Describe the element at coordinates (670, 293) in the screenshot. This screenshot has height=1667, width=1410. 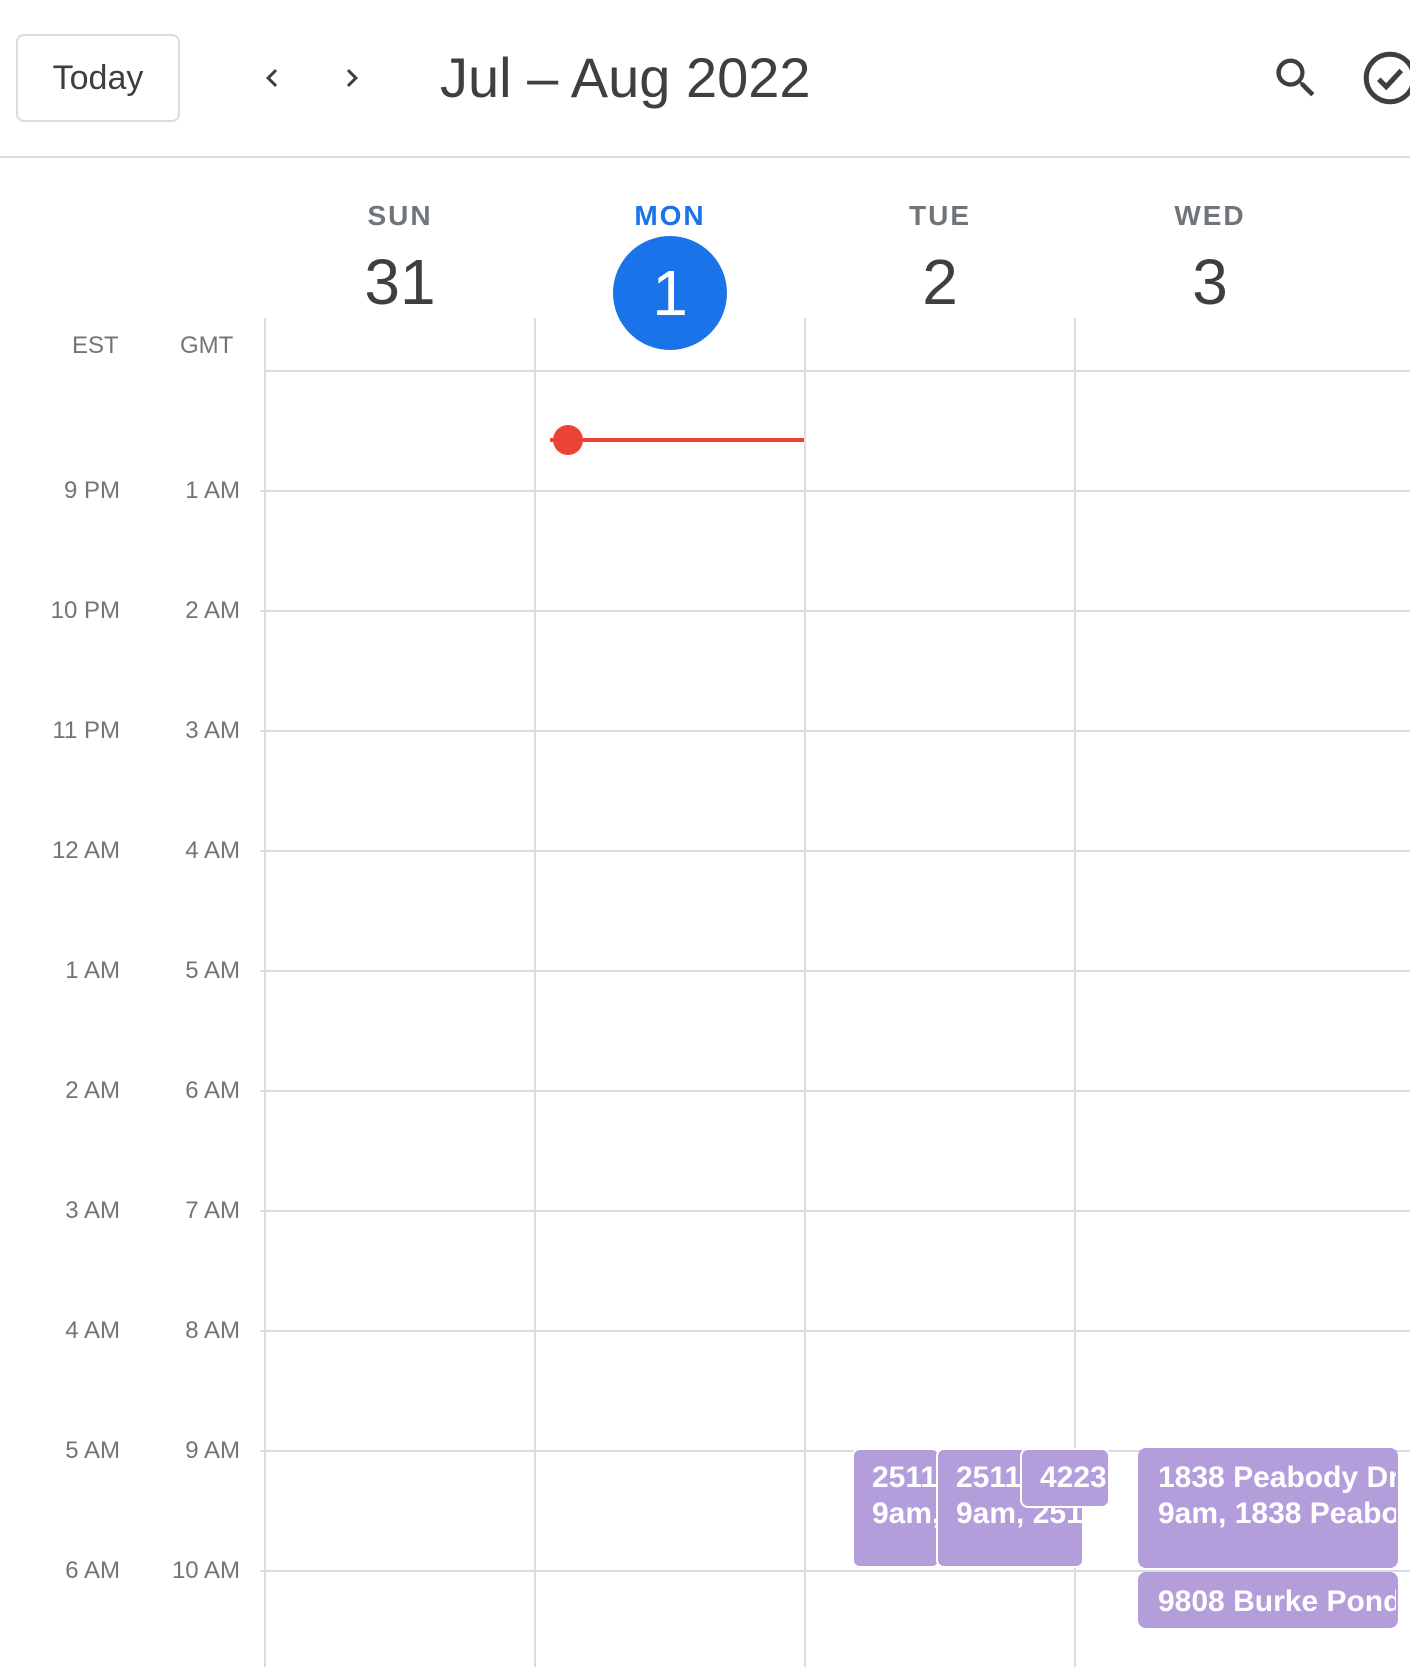
I see `today-day-number: 1` at that location.